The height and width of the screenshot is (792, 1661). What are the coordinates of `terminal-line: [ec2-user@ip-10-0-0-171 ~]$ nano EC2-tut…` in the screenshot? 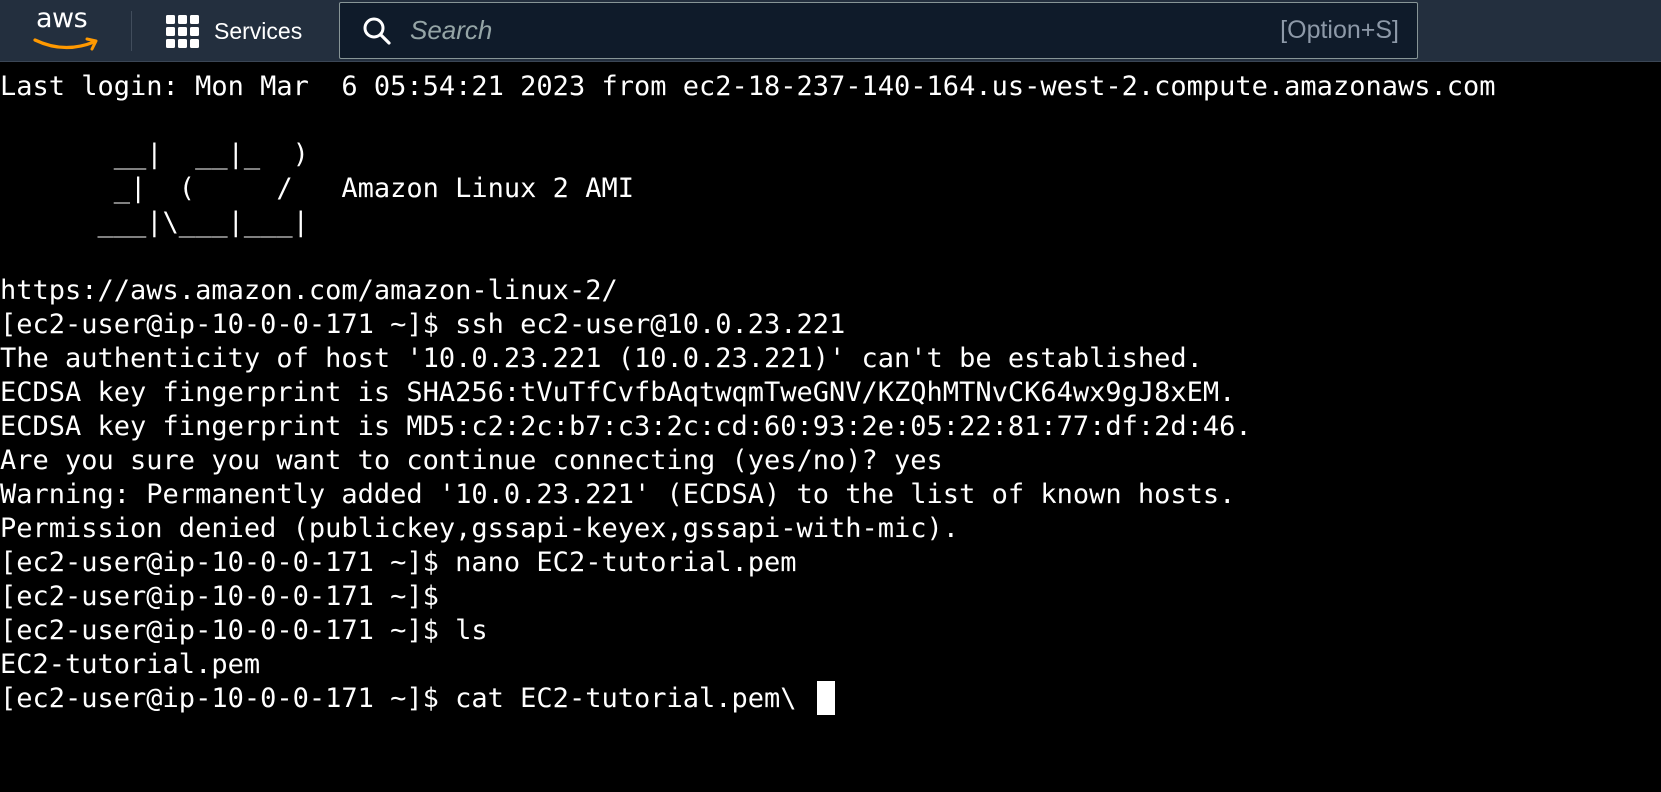 It's located at (398, 562).